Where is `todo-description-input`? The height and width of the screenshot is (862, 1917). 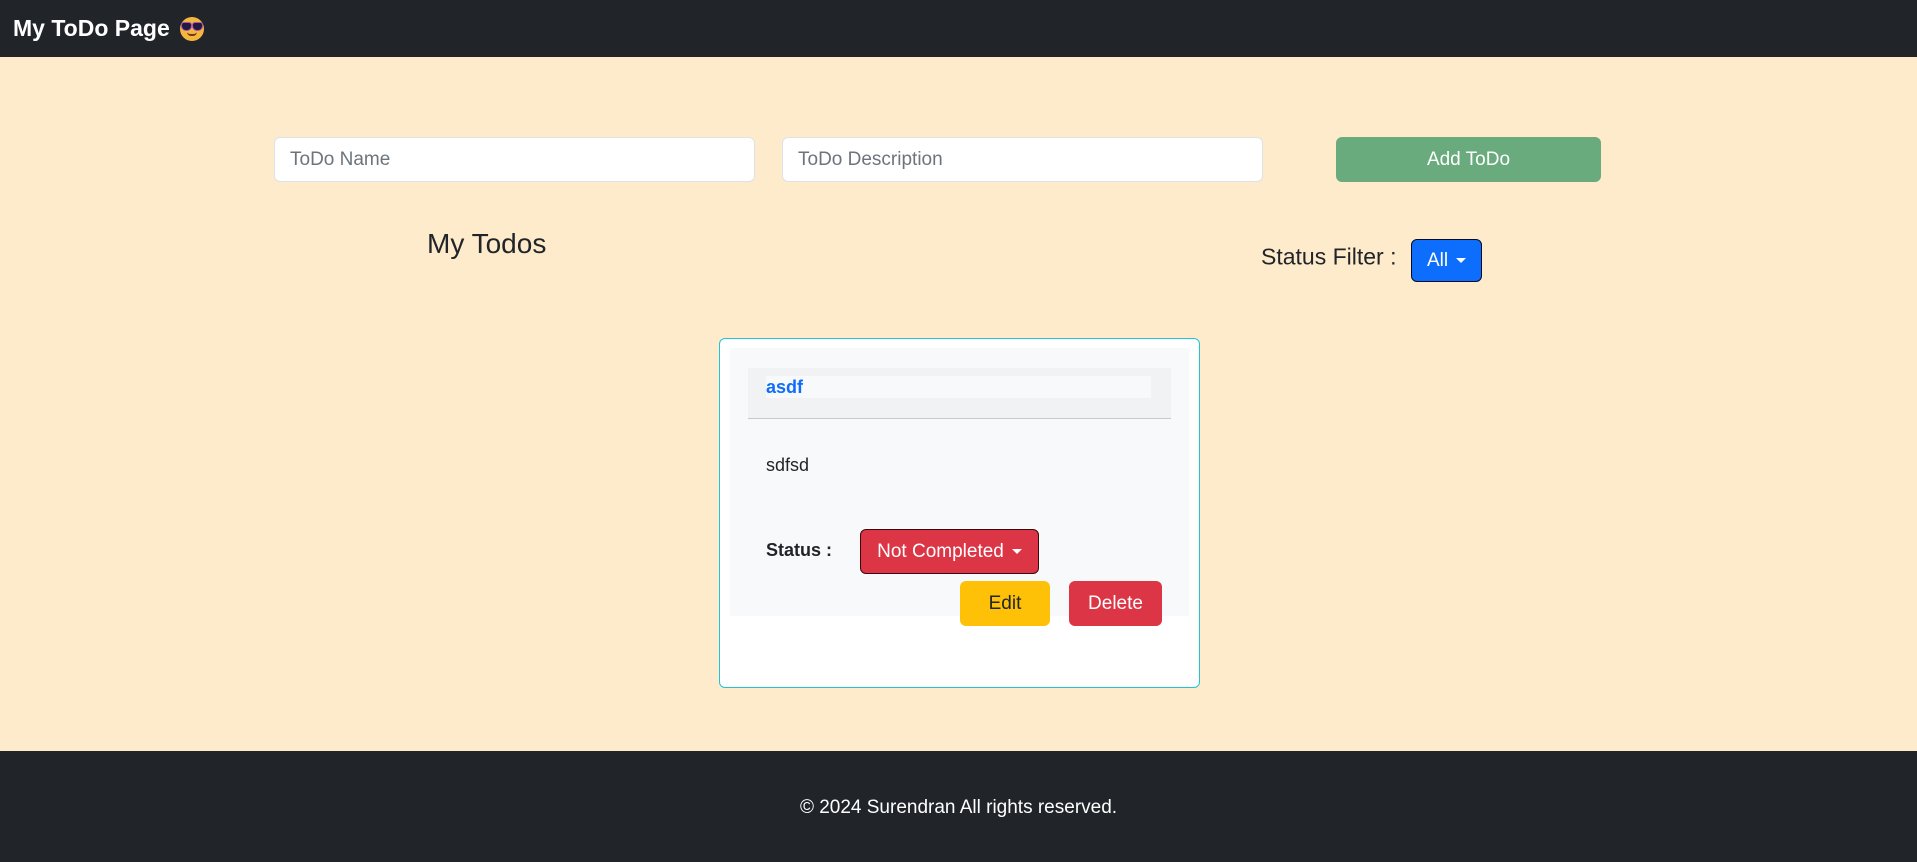 todo-description-input is located at coordinates (1022, 159).